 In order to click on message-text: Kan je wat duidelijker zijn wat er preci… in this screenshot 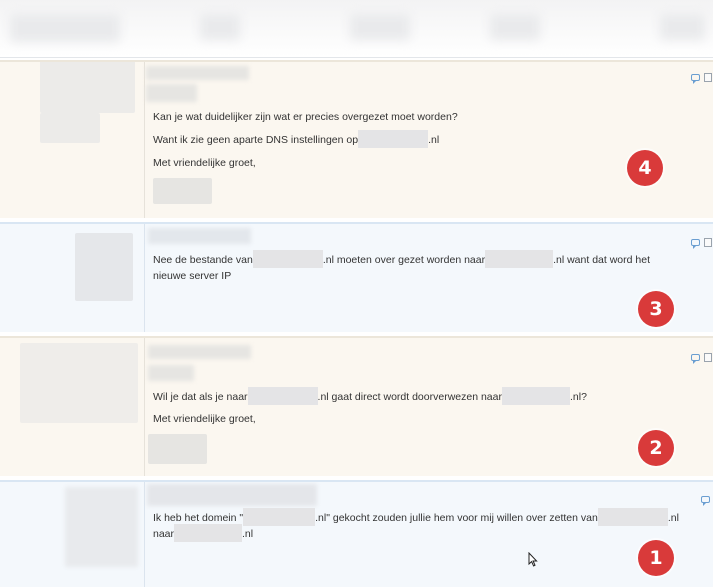, I will do `click(305, 117)`.